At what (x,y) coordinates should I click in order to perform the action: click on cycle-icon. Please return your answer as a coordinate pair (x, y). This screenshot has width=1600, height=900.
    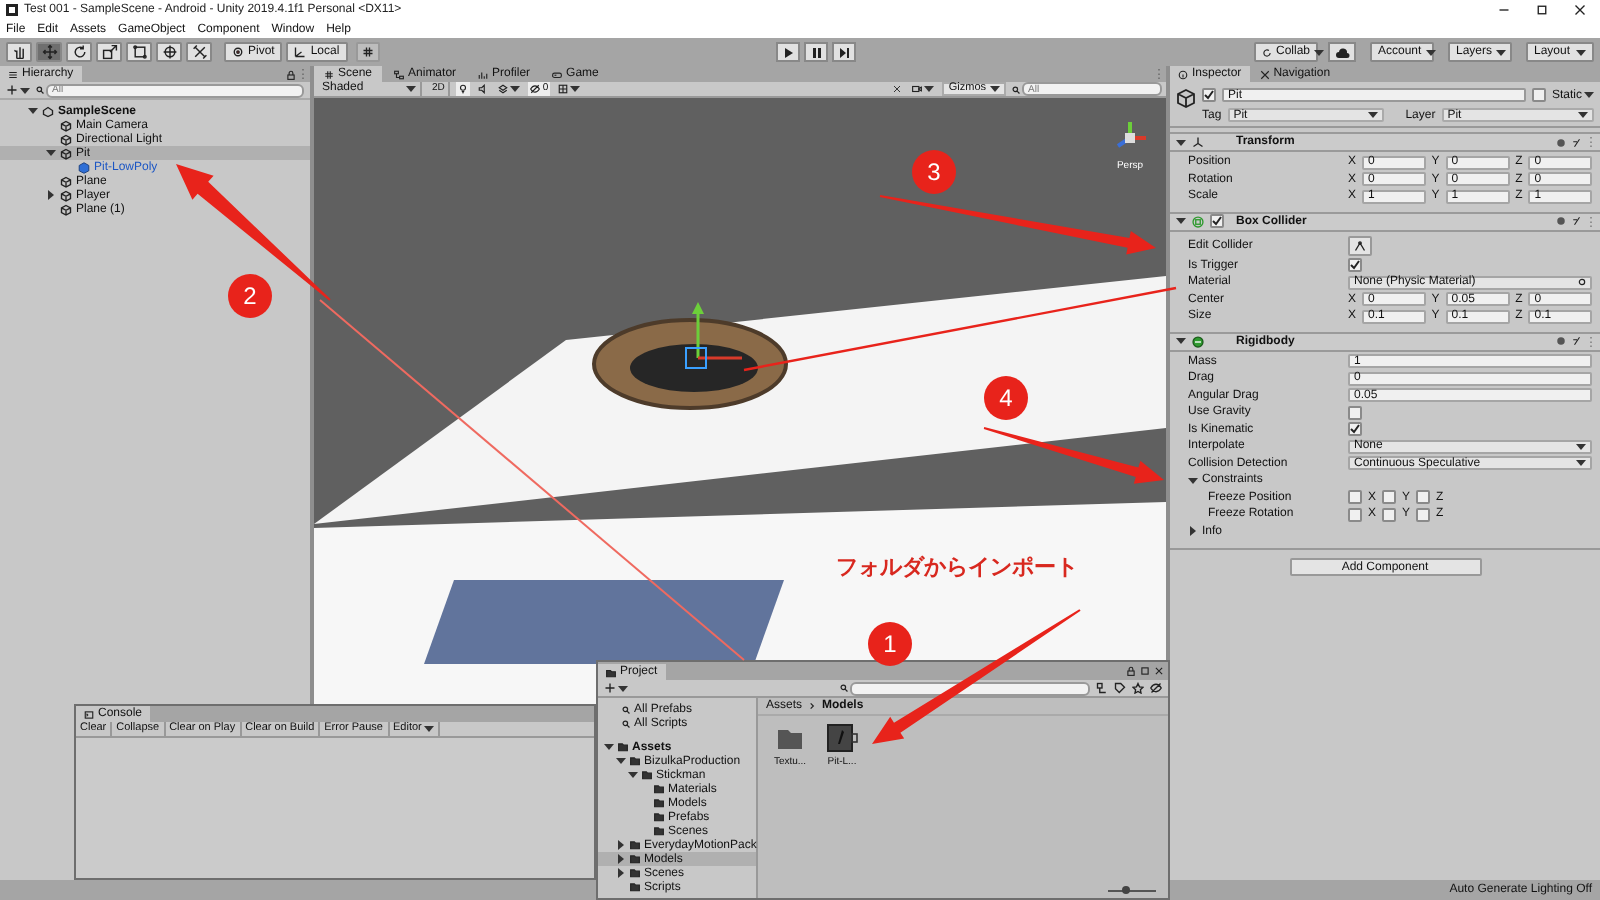
    Looking at the image, I should click on (1267, 52).